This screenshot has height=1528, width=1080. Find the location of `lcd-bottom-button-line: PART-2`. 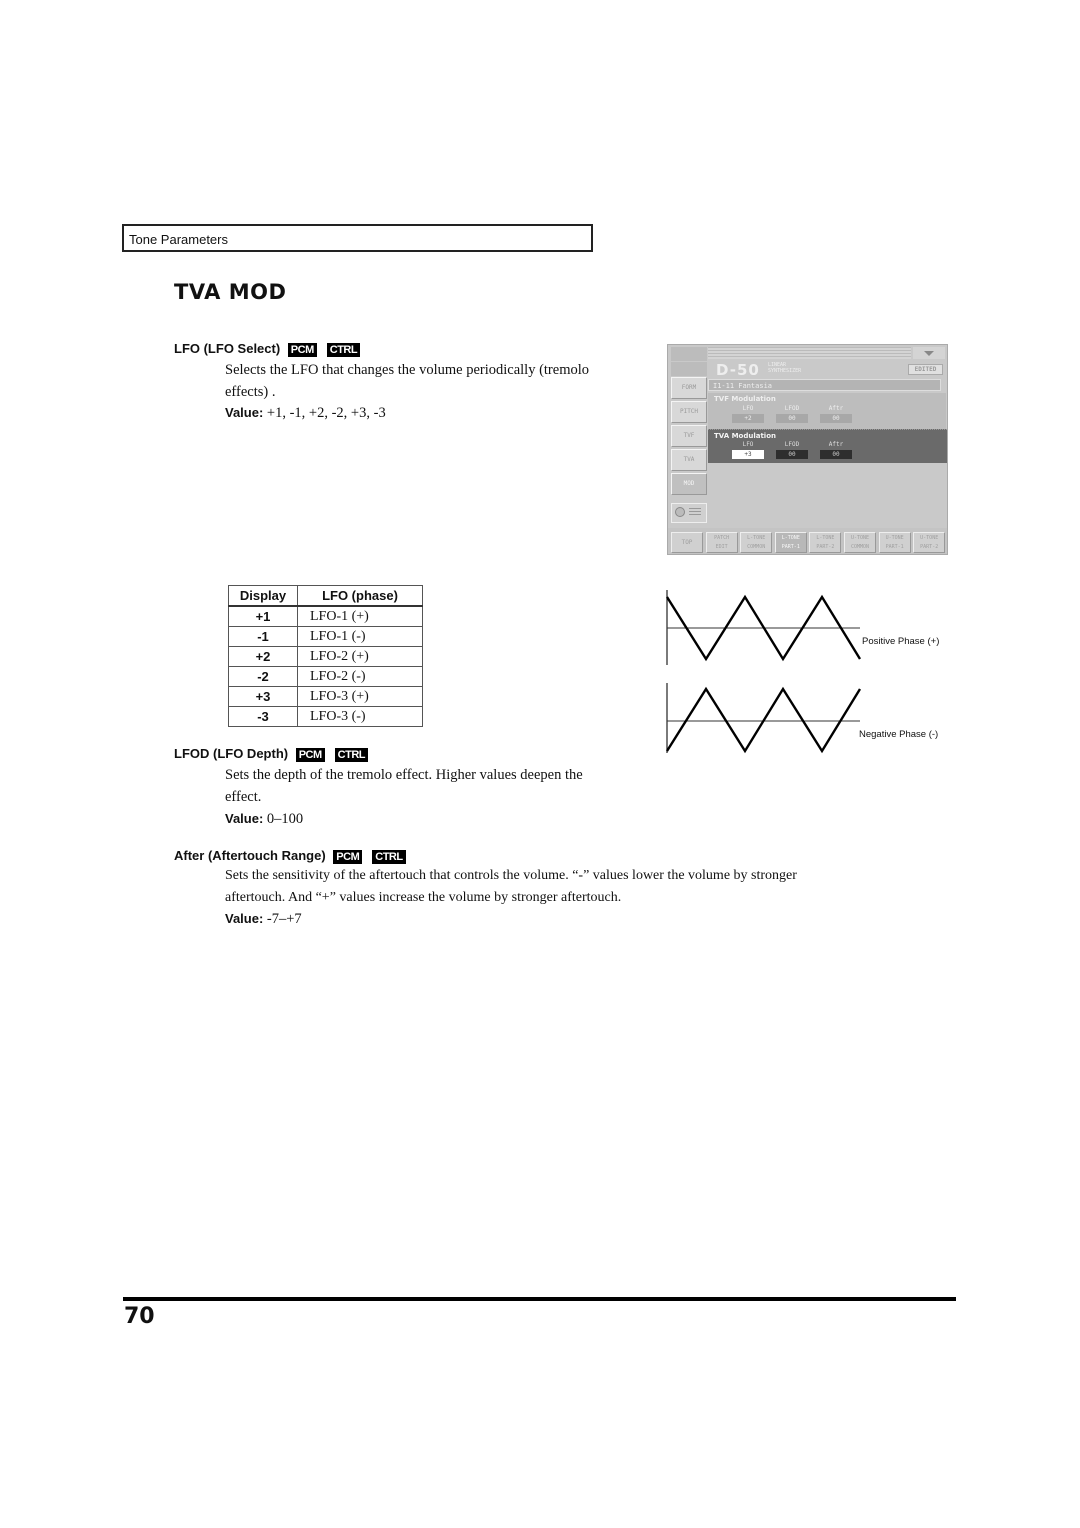

lcd-bottom-button-line: PART-2 is located at coordinates (929, 547).